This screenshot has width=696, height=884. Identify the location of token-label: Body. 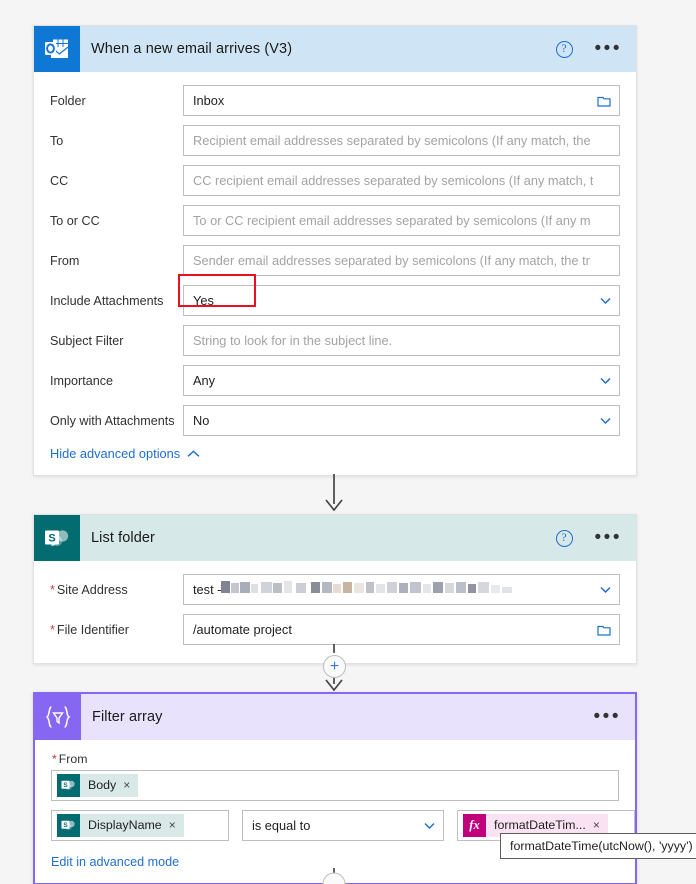
(102, 785).